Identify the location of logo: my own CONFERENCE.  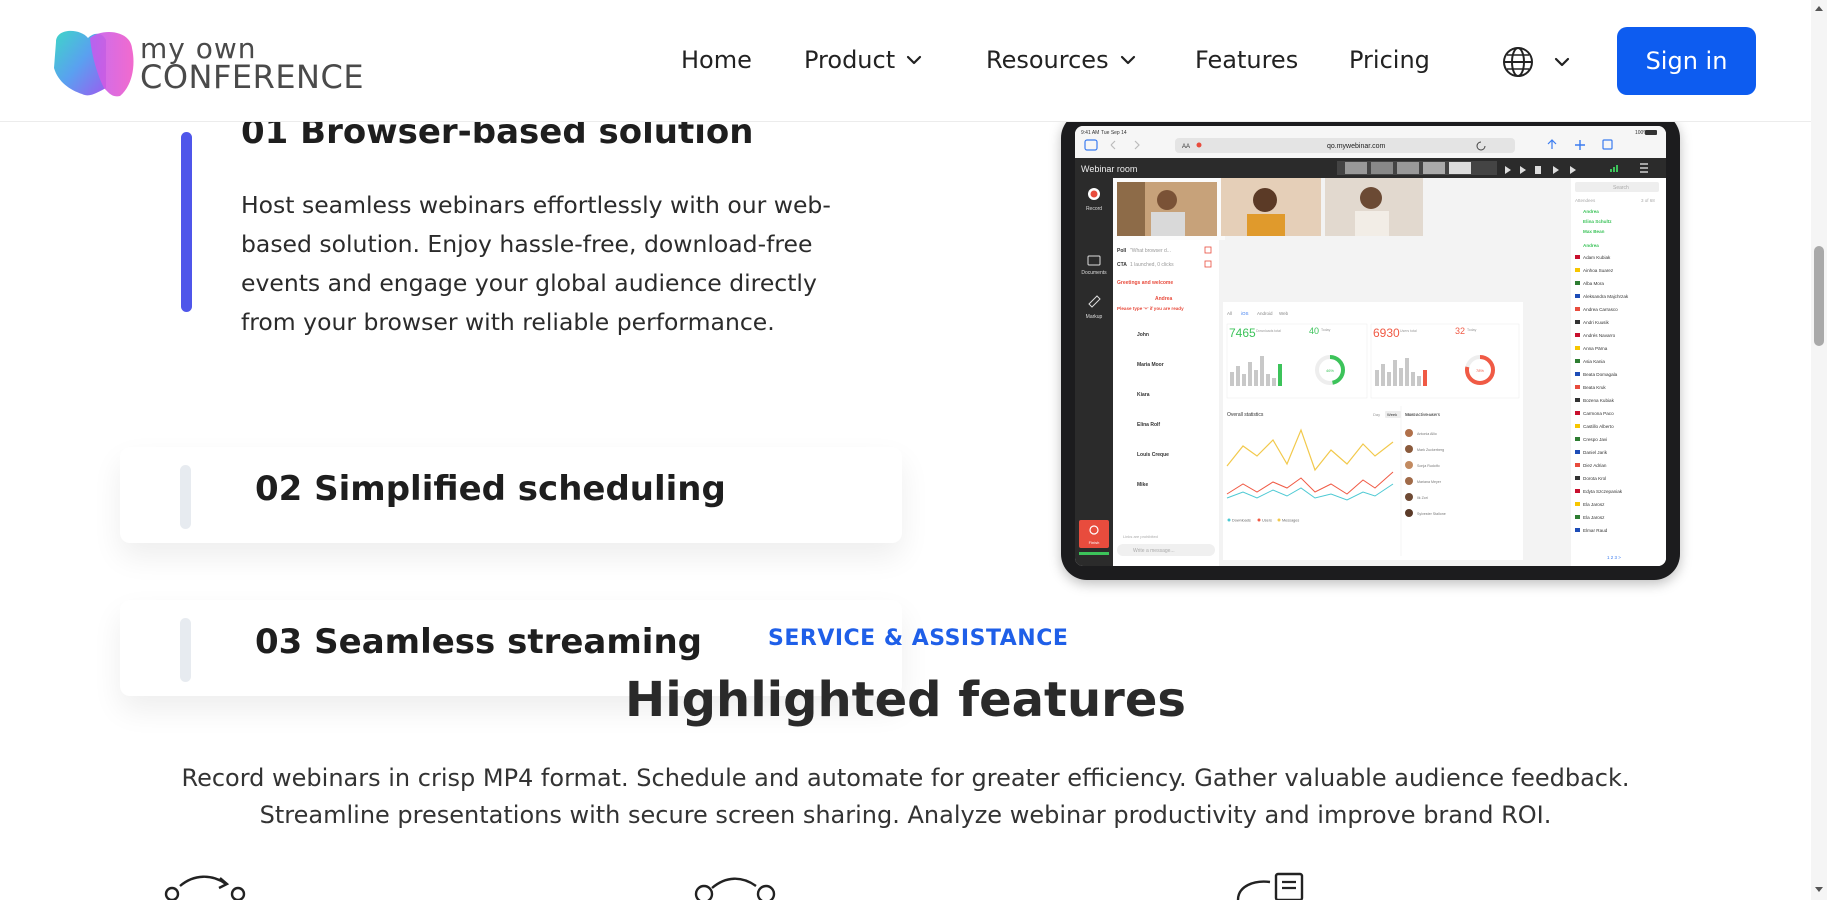
(210, 63).